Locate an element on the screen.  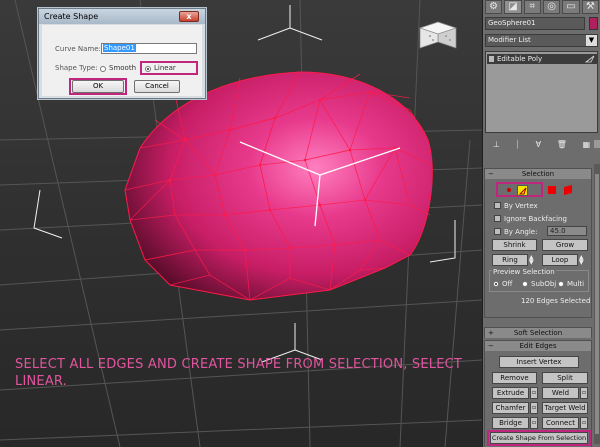
scrollbar-thumb is located at coordinates (597, 304).